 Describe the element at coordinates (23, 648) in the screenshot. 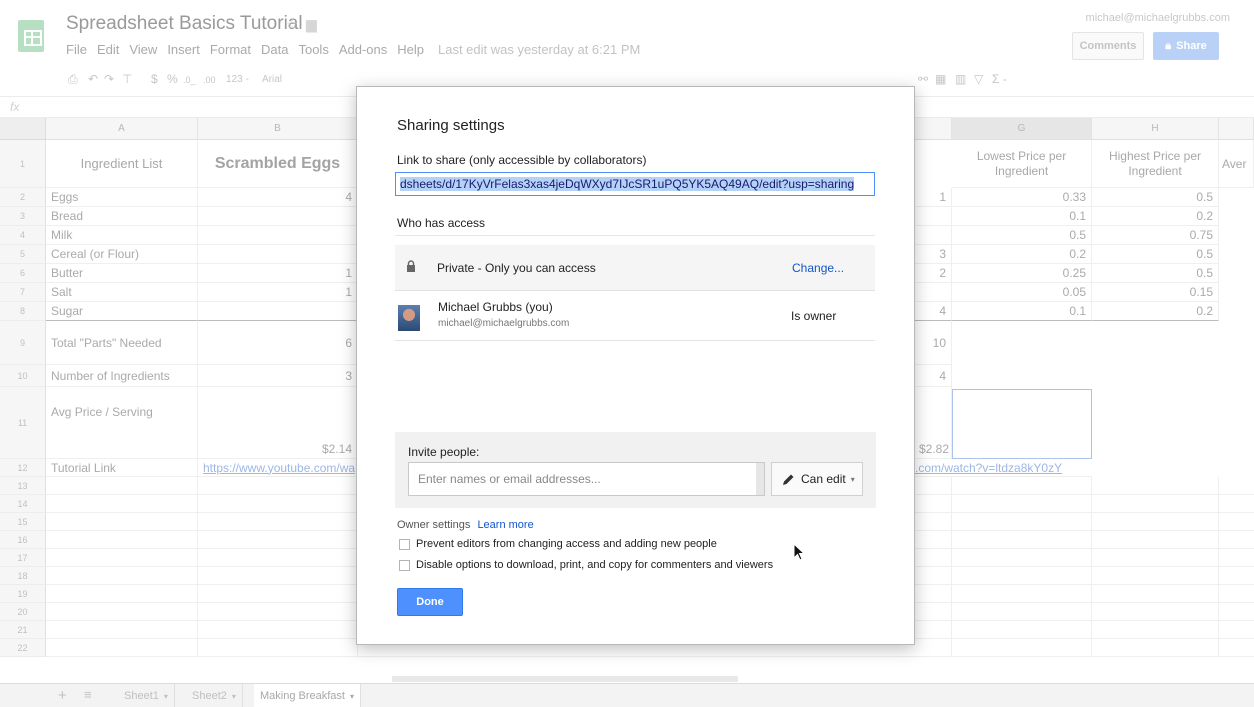

I see `row-header: 22` at that location.